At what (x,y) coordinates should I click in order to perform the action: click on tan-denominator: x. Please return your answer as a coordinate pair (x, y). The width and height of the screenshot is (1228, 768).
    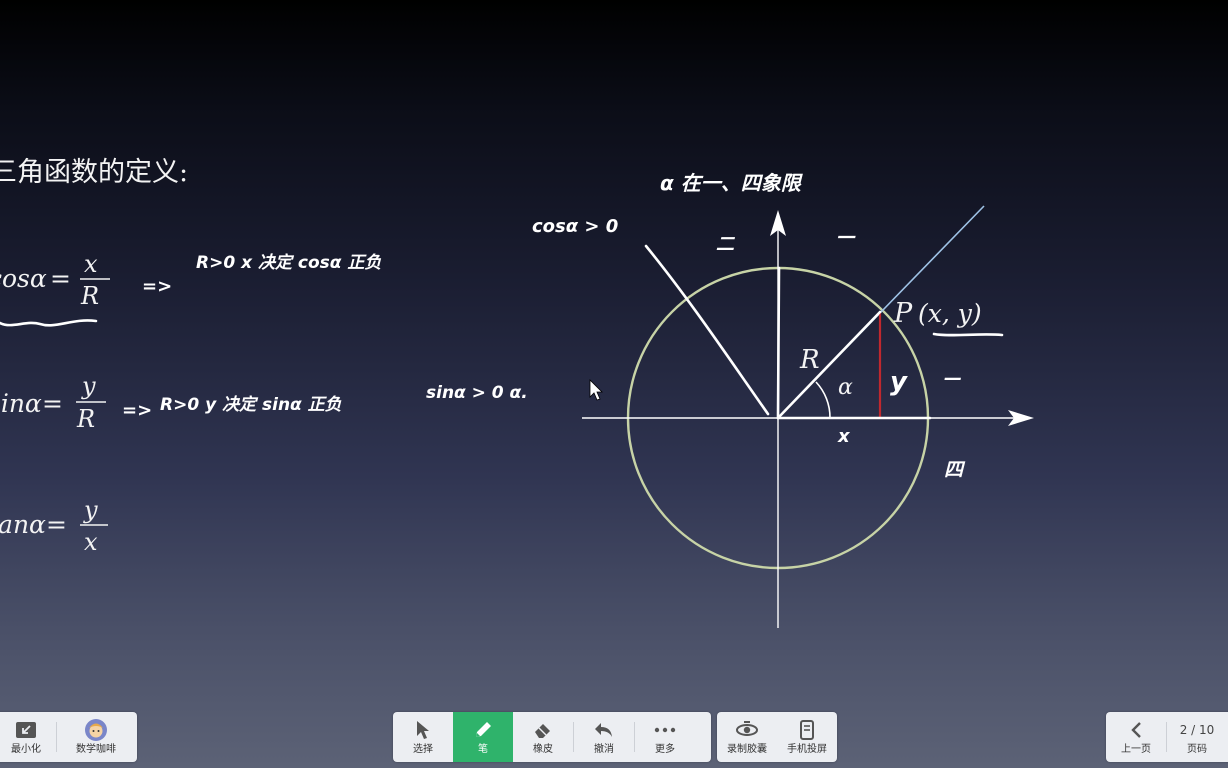
    Looking at the image, I should click on (91, 542).